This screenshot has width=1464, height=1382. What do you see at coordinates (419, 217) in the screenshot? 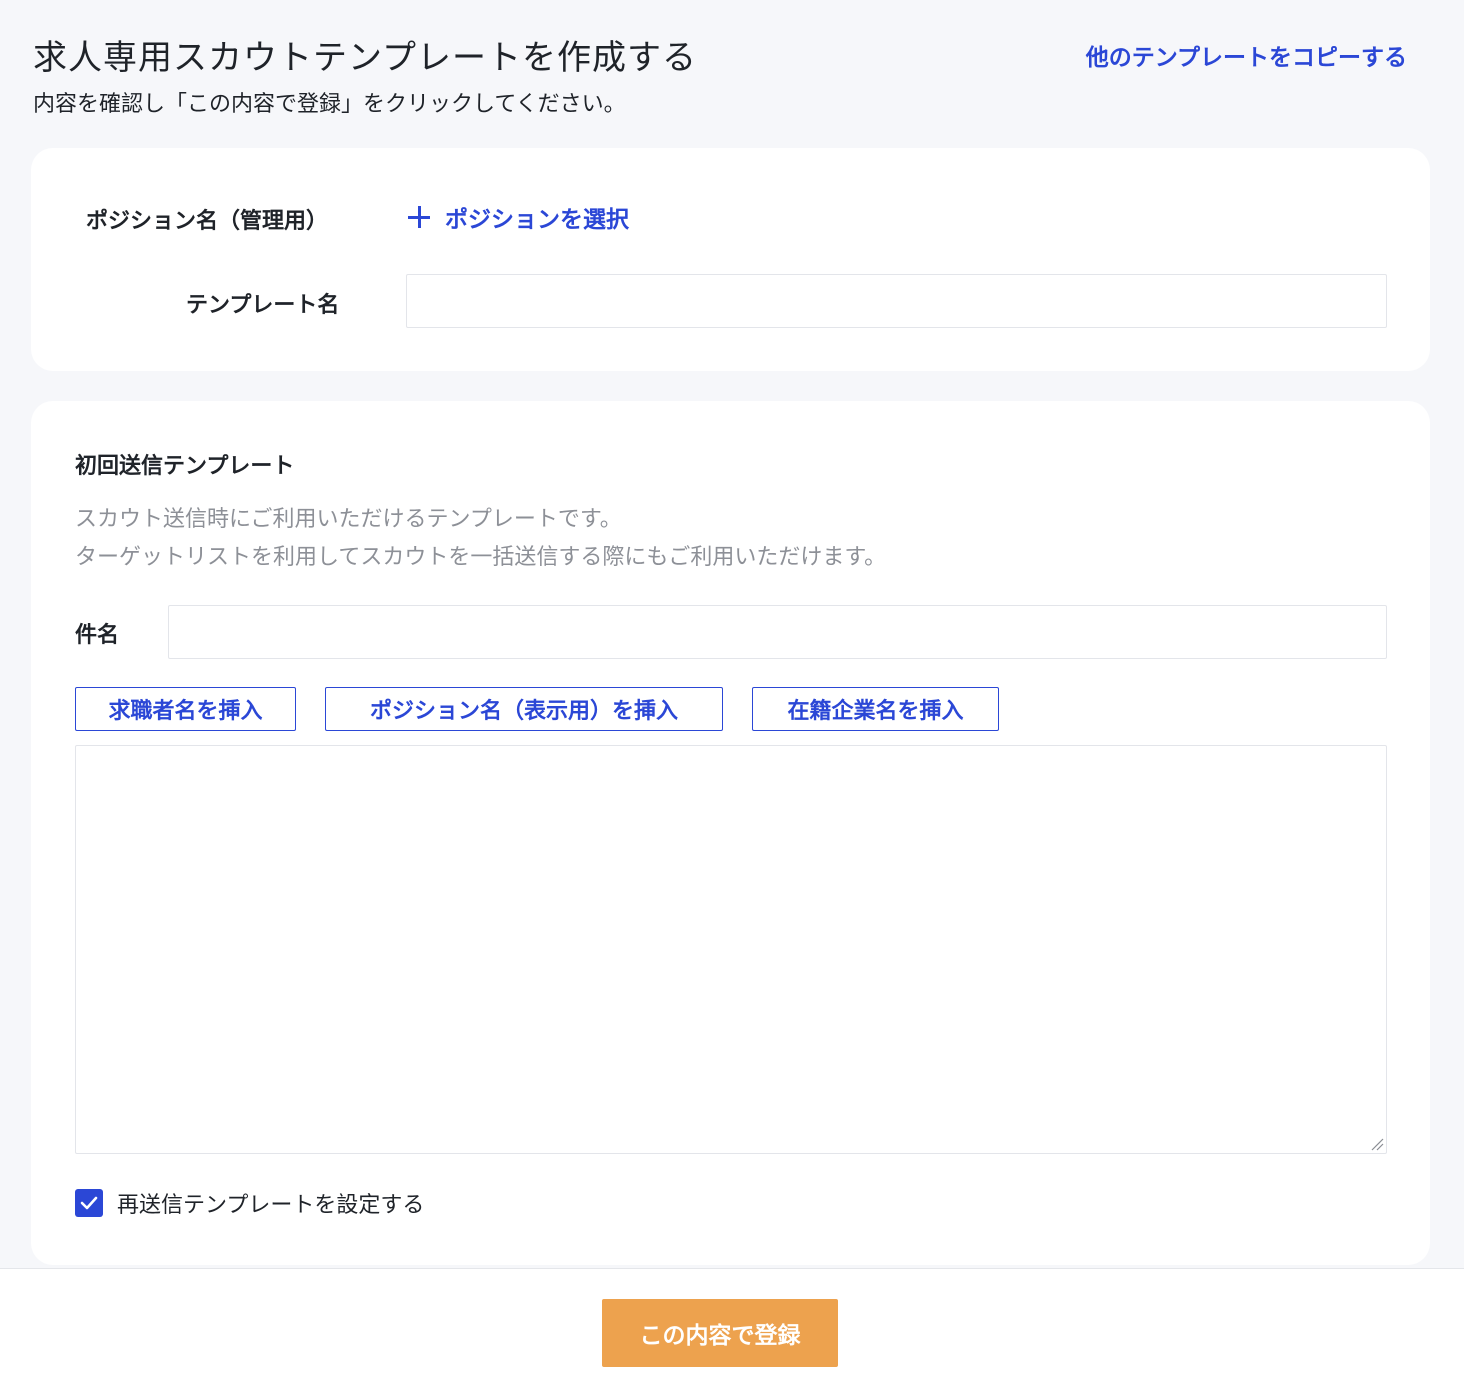
I see `plus-icon` at bounding box center [419, 217].